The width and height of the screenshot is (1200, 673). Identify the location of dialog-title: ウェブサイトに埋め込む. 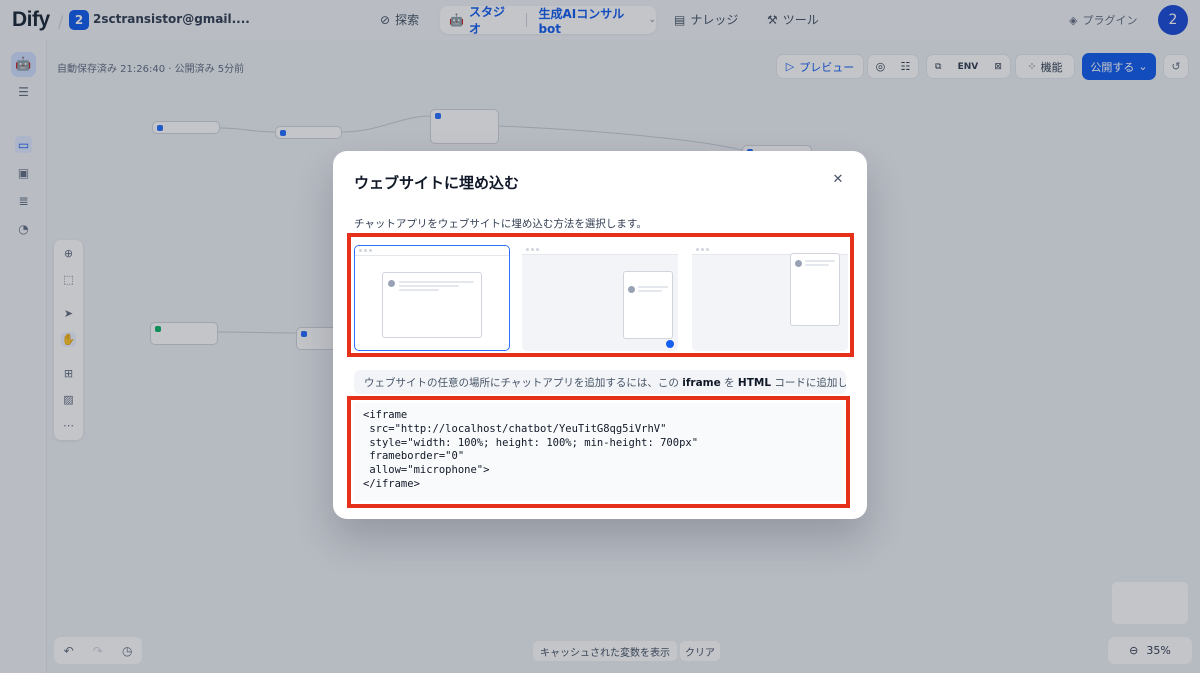
(437, 183).